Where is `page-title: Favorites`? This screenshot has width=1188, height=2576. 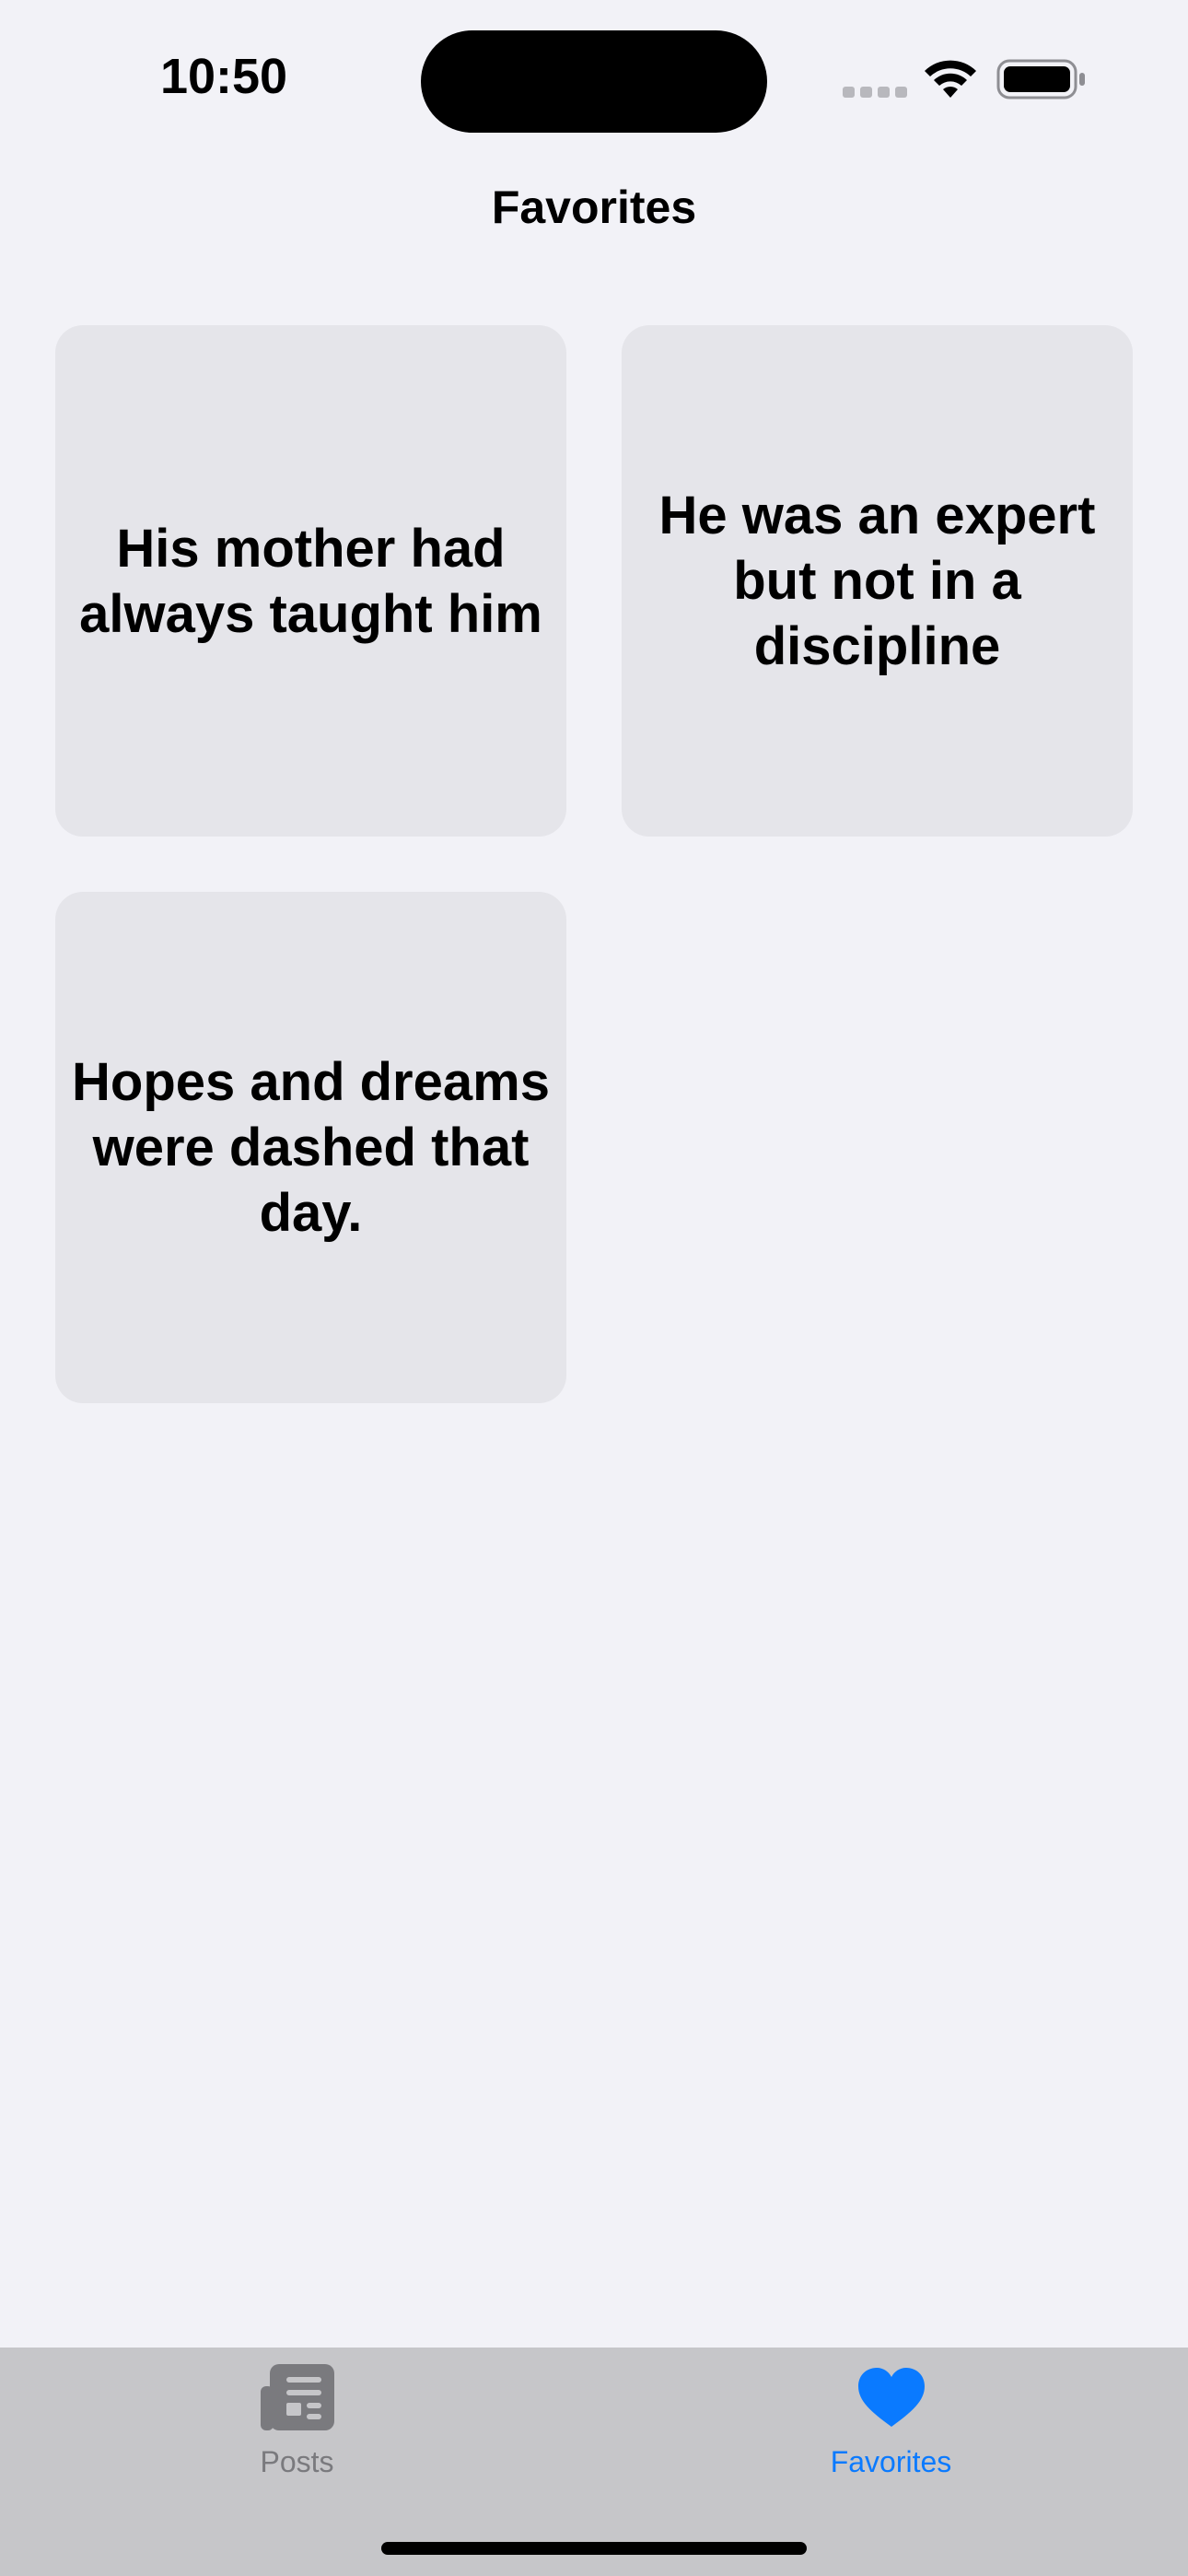
page-title: Favorites is located at coordinates (594, 207).